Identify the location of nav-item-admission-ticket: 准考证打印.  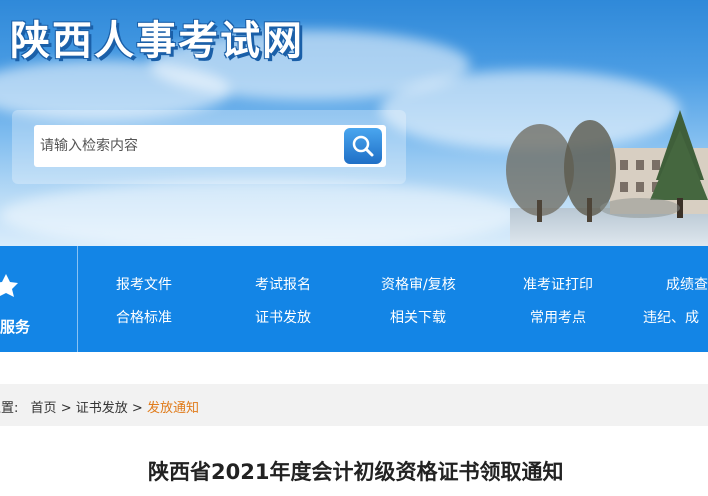
(558, 284).